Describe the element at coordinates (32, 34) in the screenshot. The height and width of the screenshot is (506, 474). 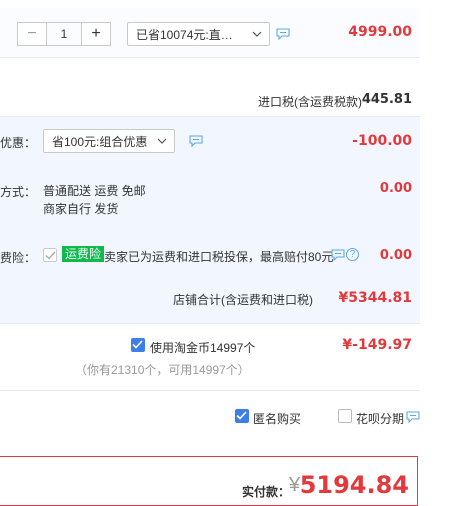
I see `decrease-button: −` at that location.